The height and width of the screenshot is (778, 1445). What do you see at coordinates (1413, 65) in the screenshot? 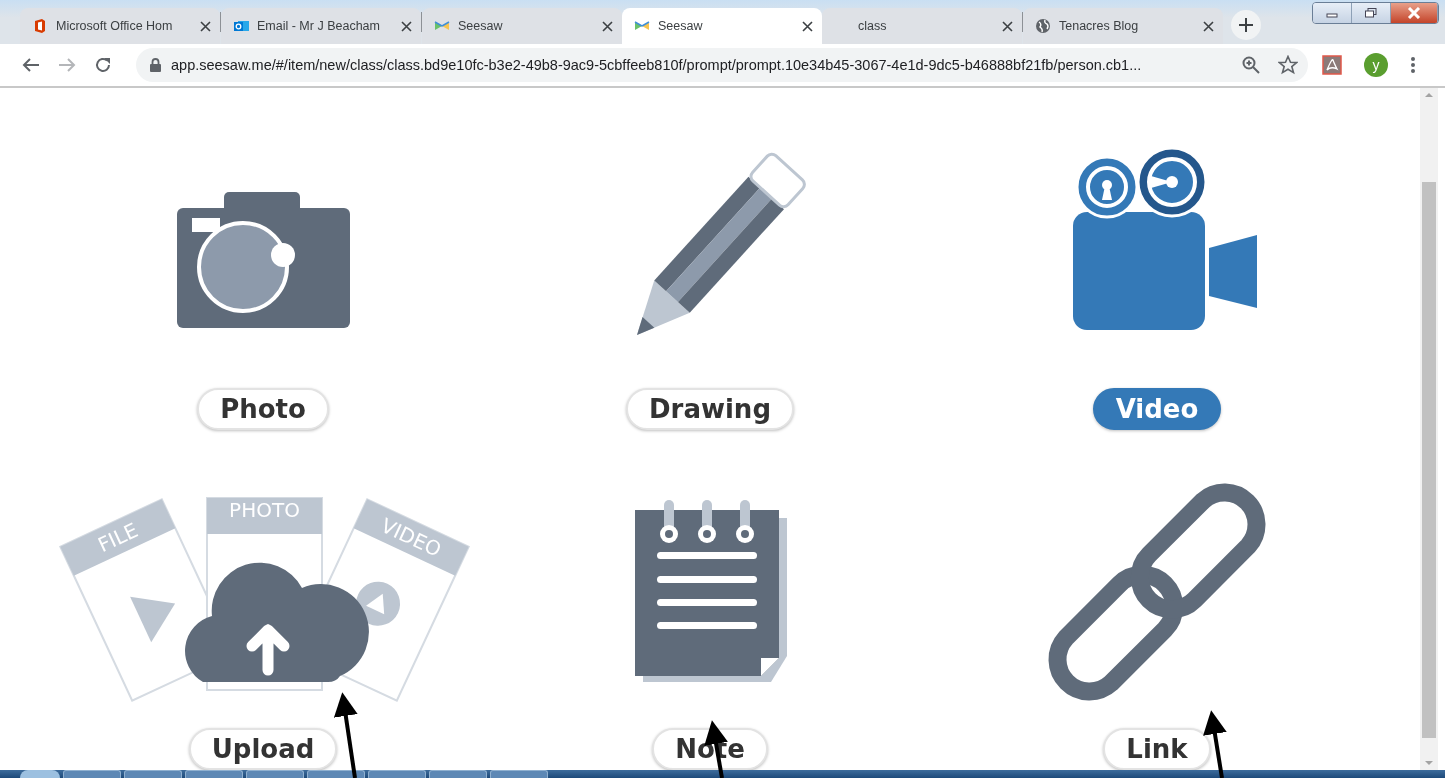
I see `menu-icon` at bounding box center [1413, 65].